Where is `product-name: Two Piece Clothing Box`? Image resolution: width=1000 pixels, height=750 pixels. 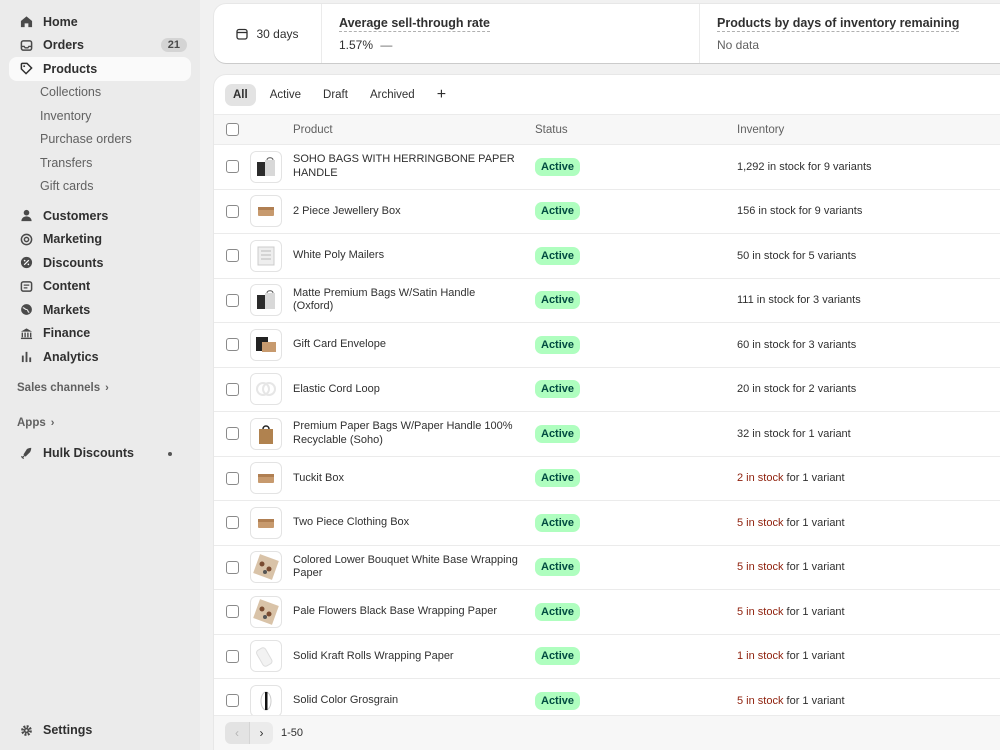
product-name: Two Piece Clothing Box is located at coordinates (405, 523).